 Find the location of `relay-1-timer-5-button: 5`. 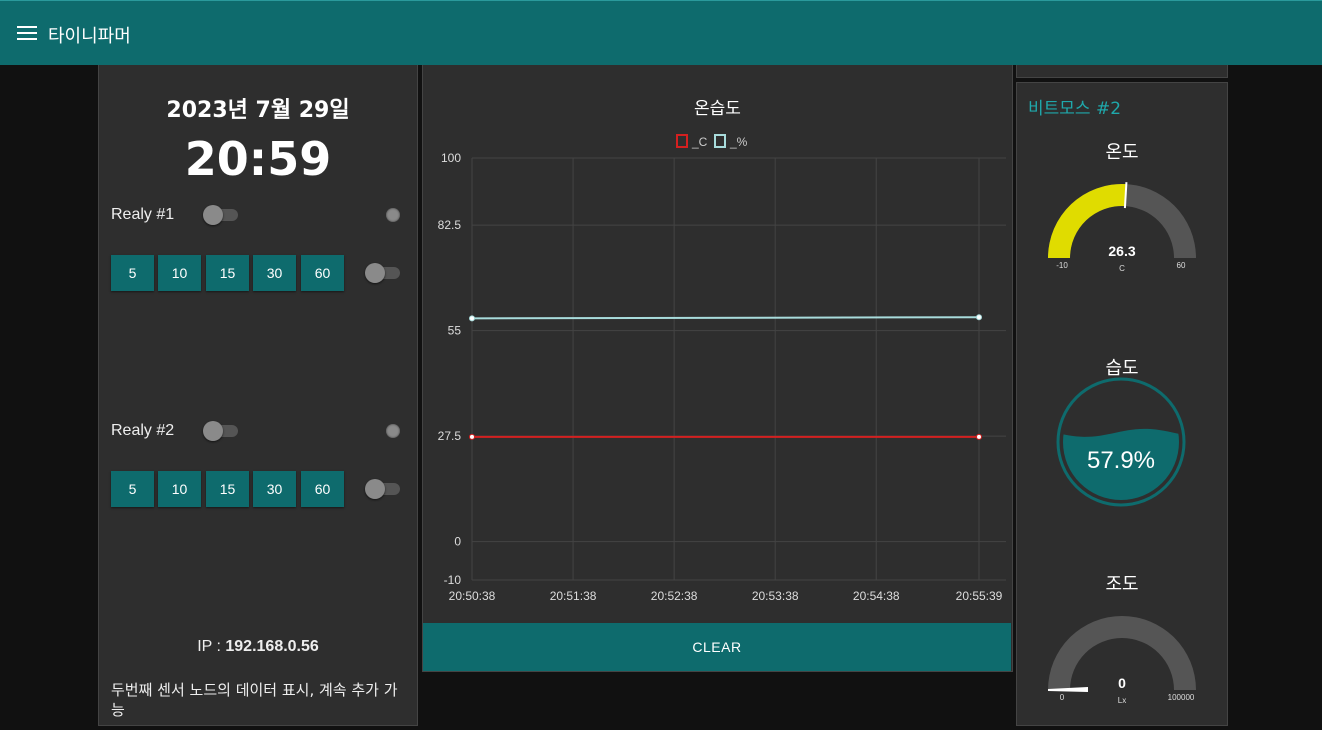

relay-1-timer-5-button: 5 is located at coordinates (132, 273).